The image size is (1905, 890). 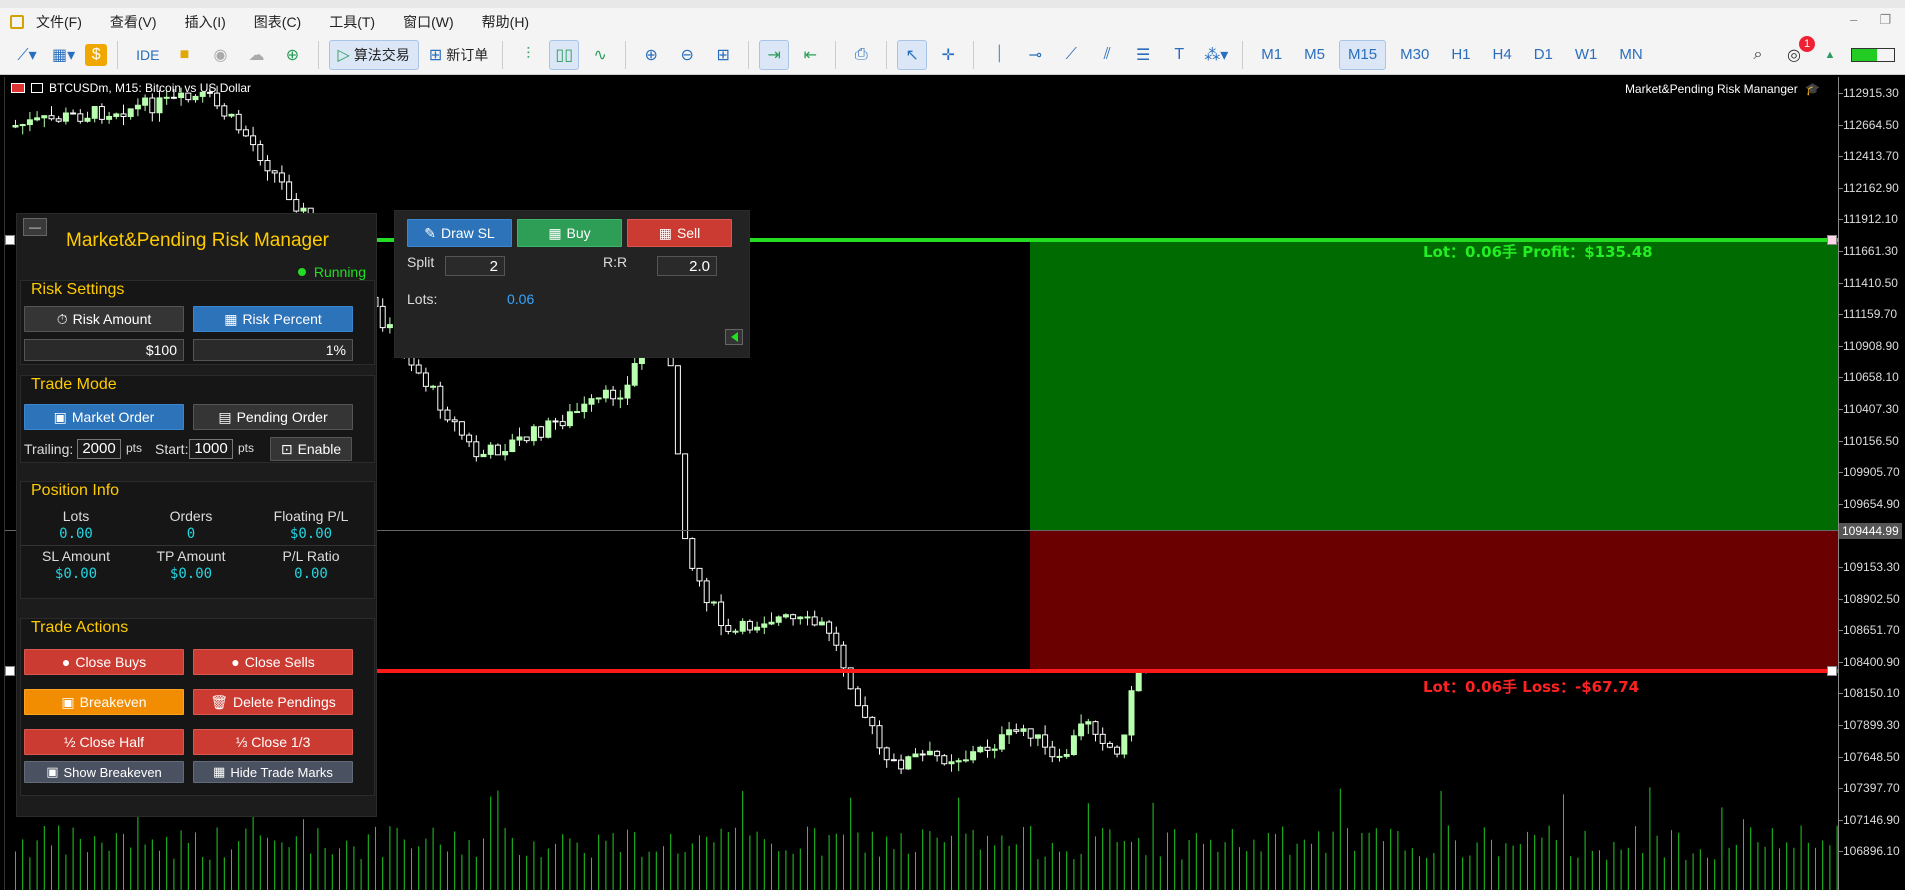 What do you see at coordinates (1271, 55) in the screenshot?
I see `timeframe-m1: M1` at bounding box center [1271, 55].